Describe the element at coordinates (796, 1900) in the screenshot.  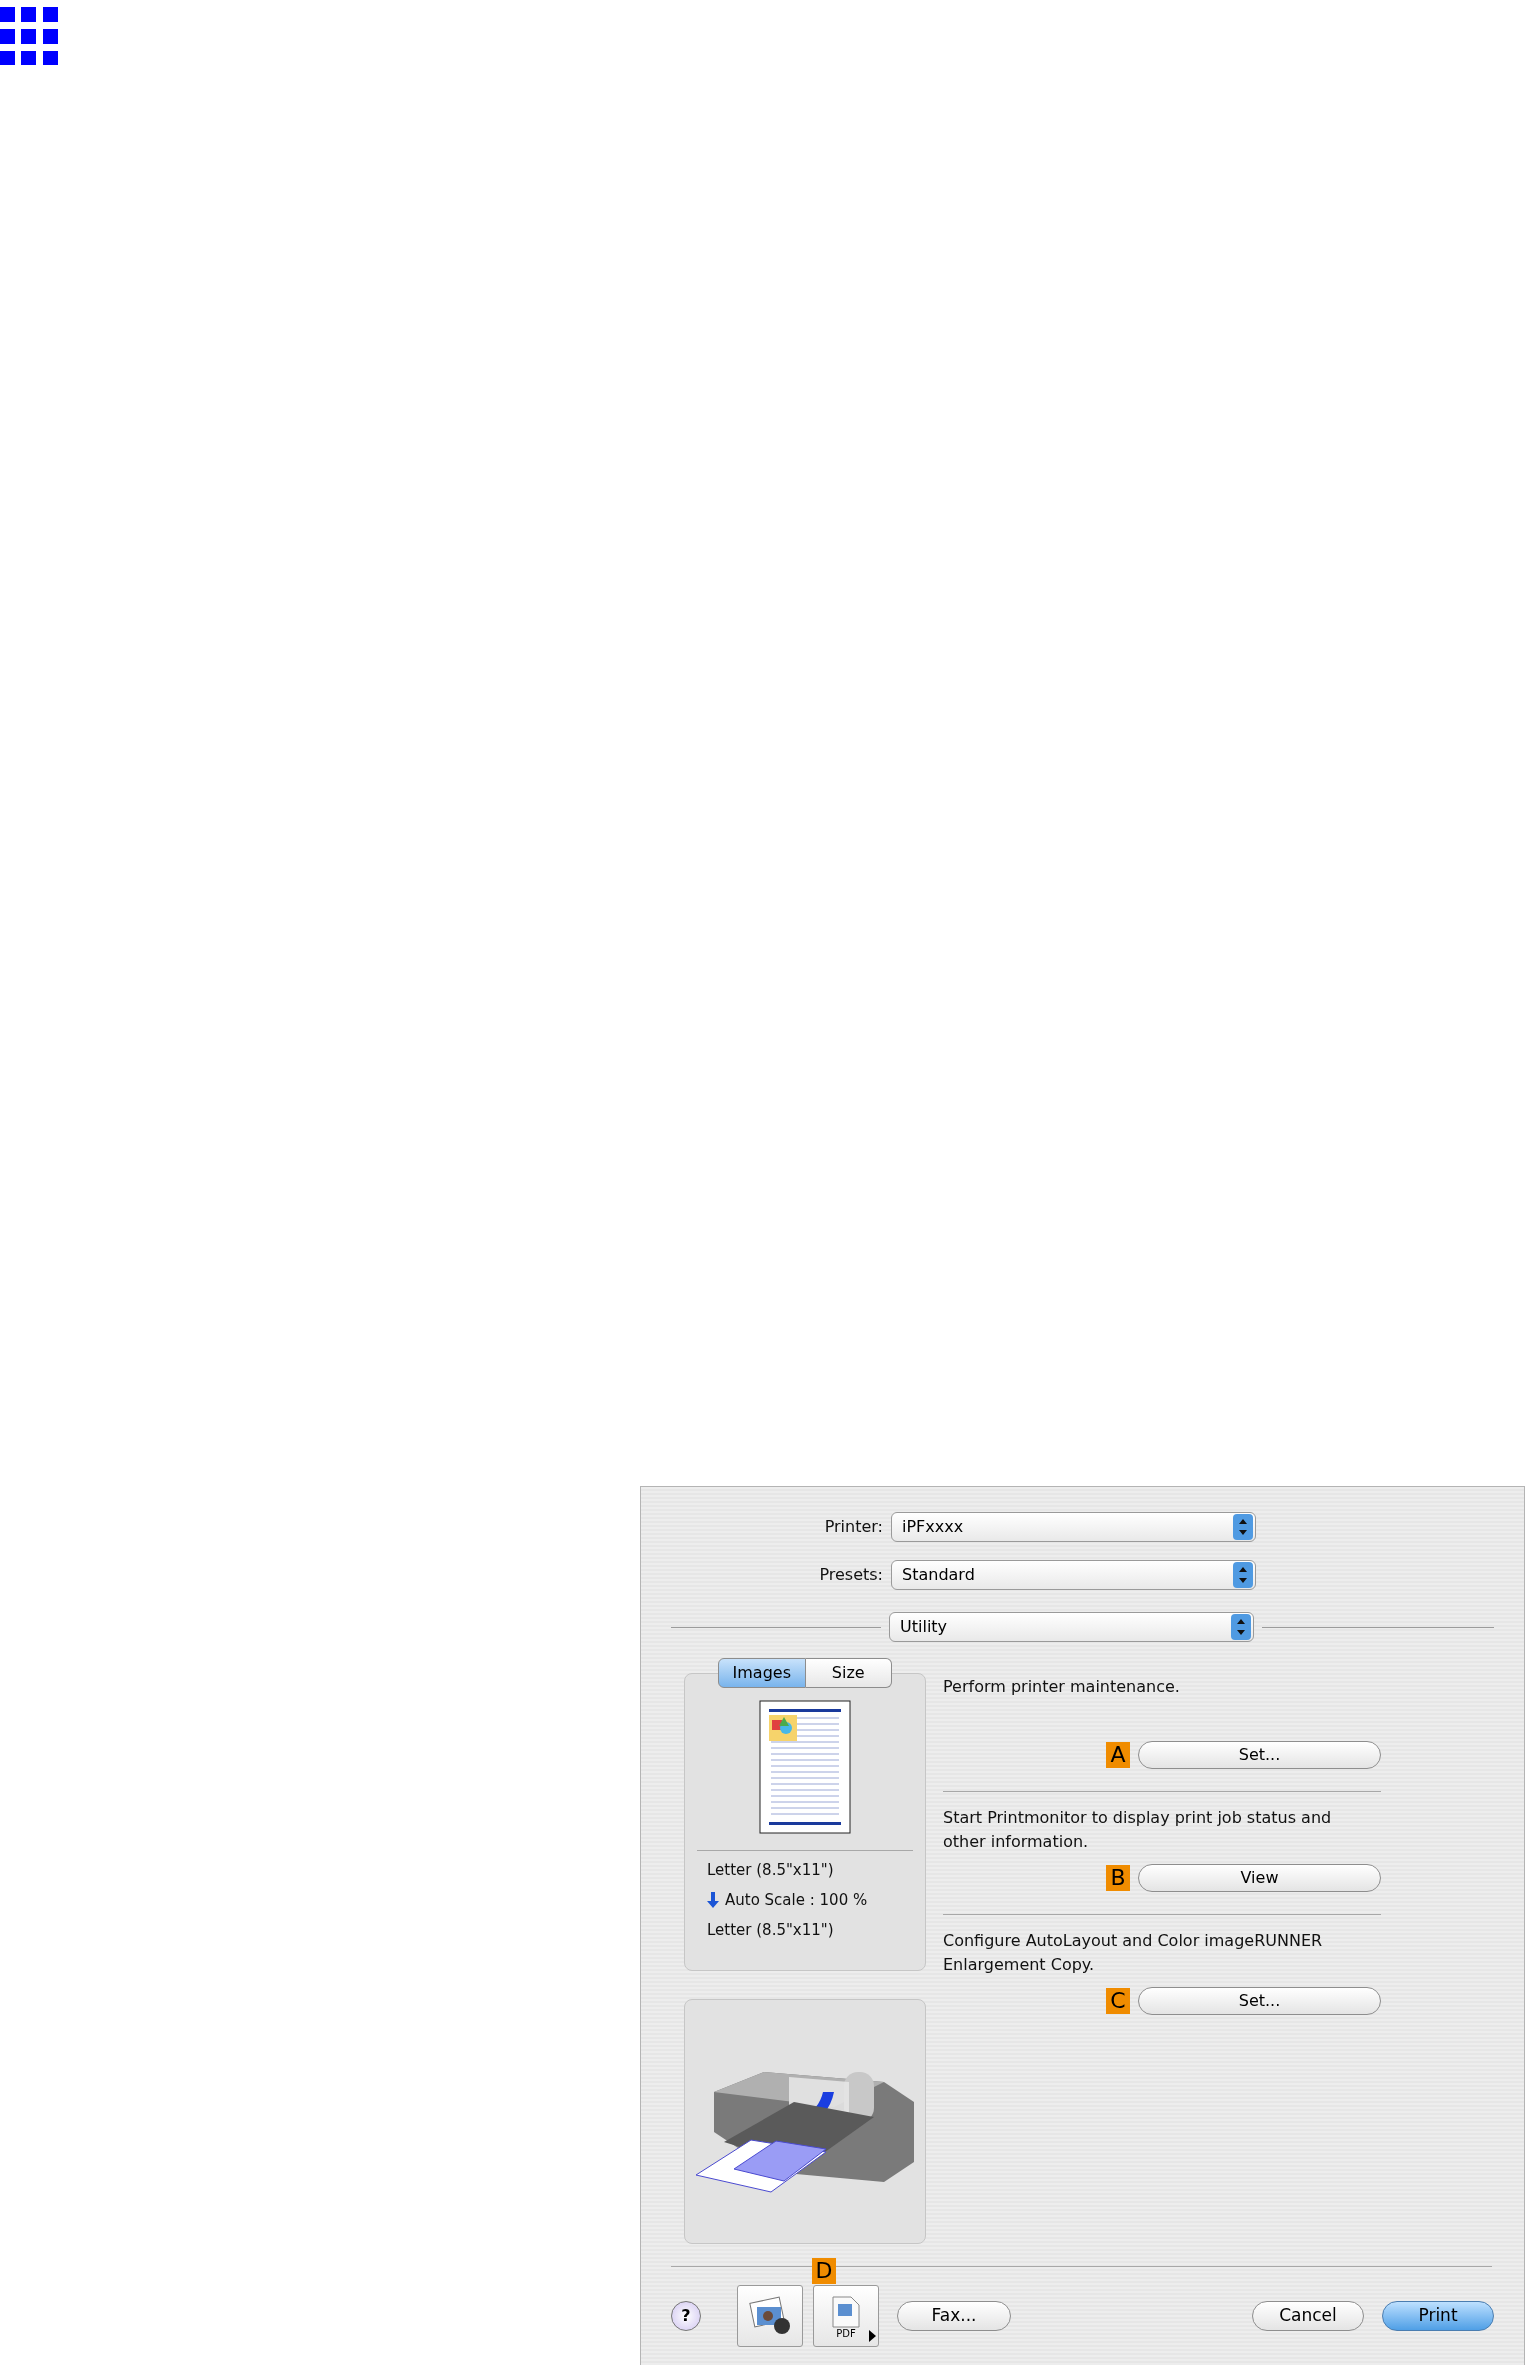
I see `info-text: Auto Scale : 100 %` at that location.